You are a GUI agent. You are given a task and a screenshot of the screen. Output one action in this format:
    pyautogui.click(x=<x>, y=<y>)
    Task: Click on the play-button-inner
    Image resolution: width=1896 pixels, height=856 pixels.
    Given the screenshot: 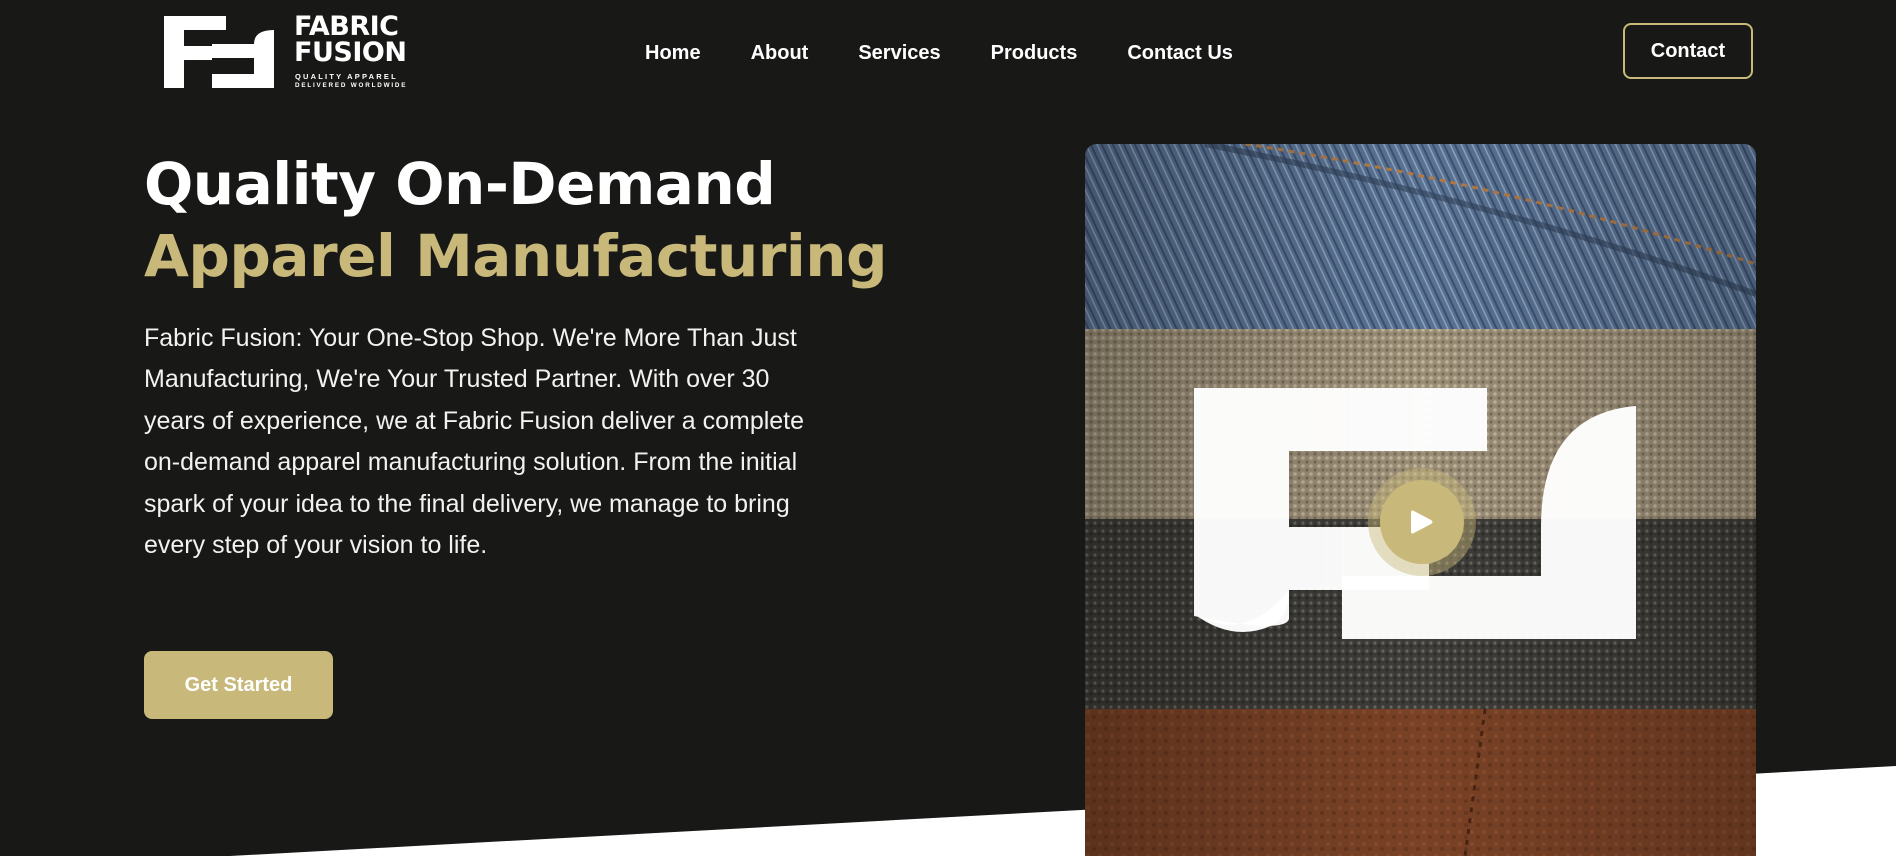 What is the action you would take?
    pyautogui.click(x=1422, y=522)
    